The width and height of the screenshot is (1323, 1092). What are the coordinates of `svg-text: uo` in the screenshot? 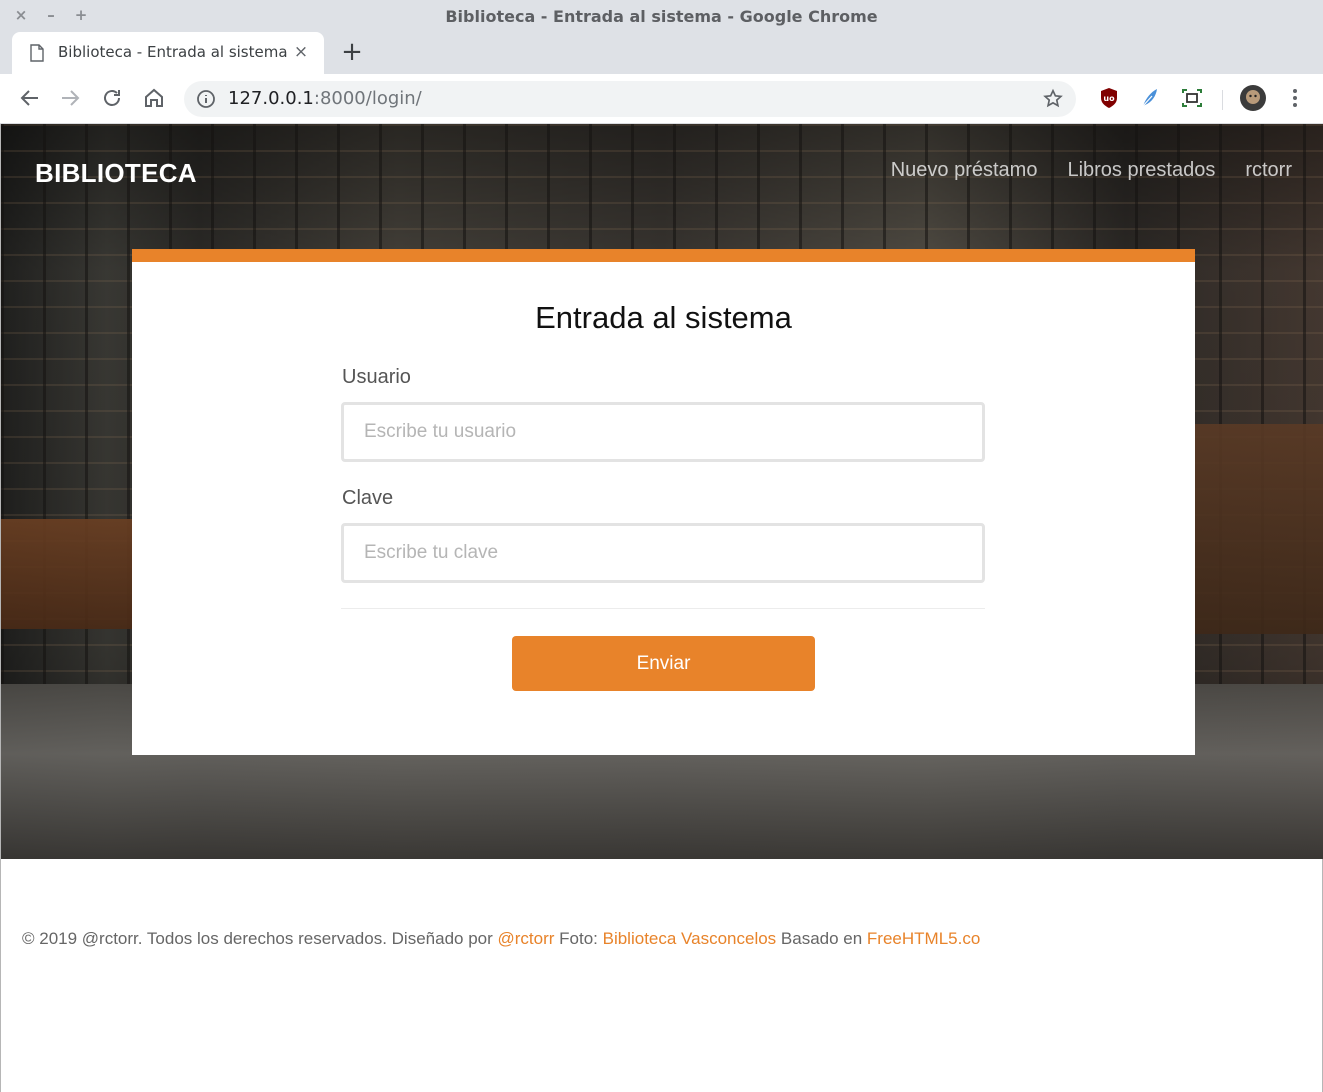 It's located at (1109, 98).